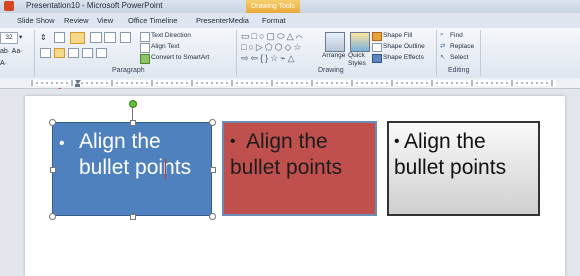 The width and height of the screenshot is (580, 276). I want to click on text-cursor, so click(165, 169).